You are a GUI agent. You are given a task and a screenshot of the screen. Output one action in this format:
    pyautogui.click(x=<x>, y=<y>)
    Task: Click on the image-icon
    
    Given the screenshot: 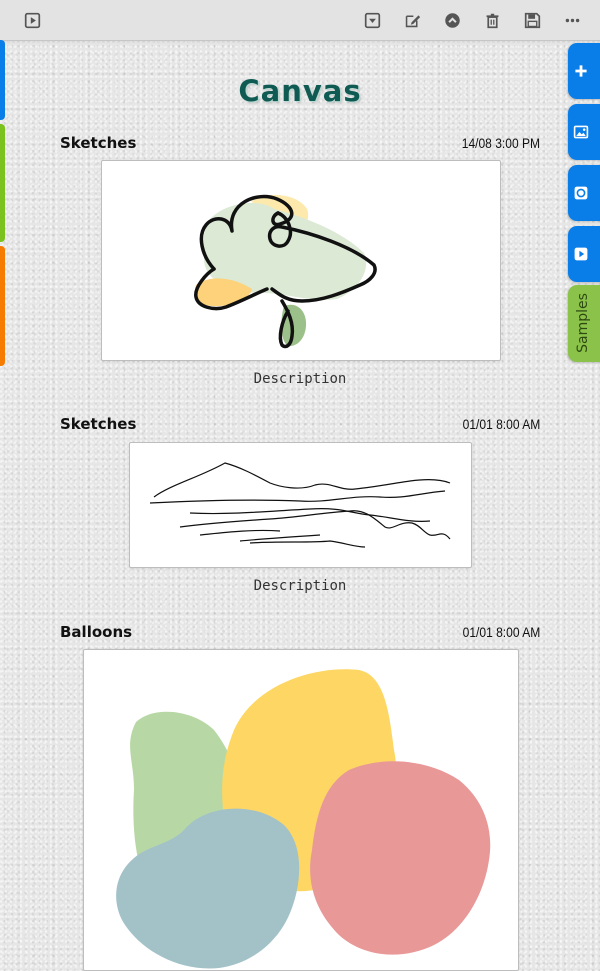 What is the action you would take?
    pyautogui.click(x=581, y=132)
    